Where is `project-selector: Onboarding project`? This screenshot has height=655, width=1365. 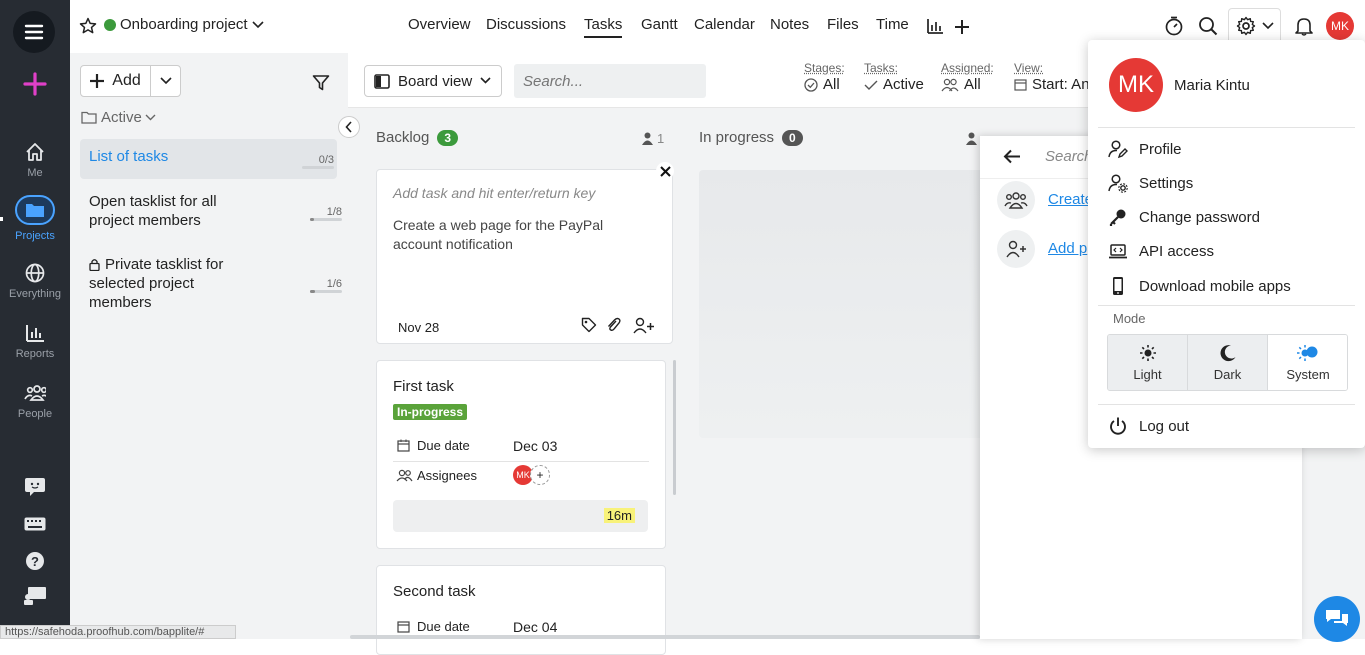
project-selector: Onboarding project is located at coordinates (184, 24).